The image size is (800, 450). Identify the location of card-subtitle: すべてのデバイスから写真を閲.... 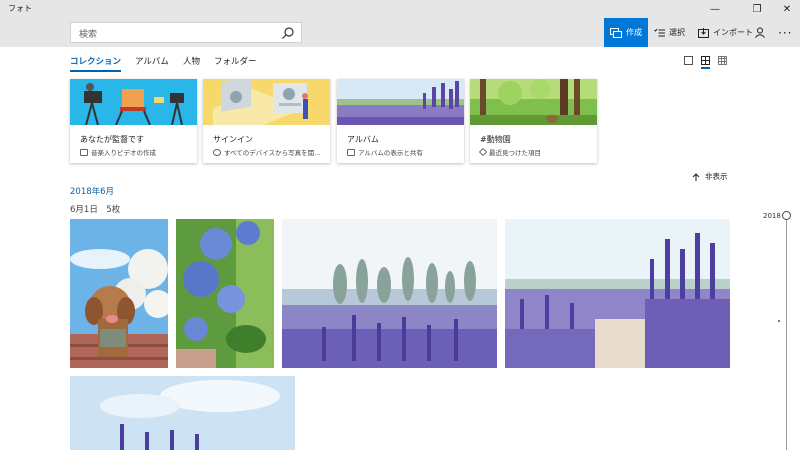
(272, 153).